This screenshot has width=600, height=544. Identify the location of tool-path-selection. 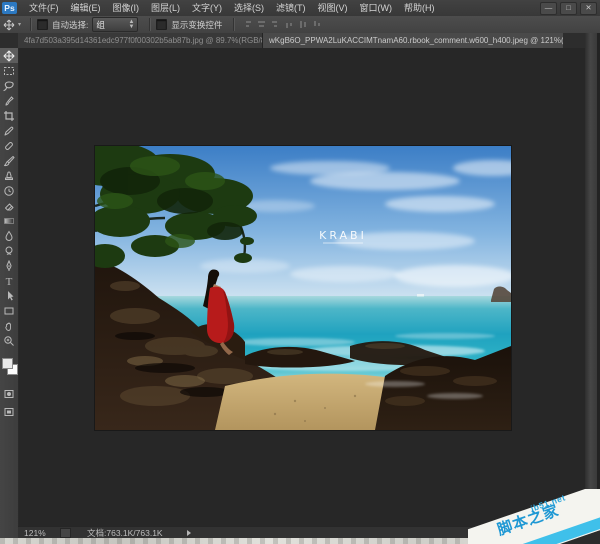
(9, 295).